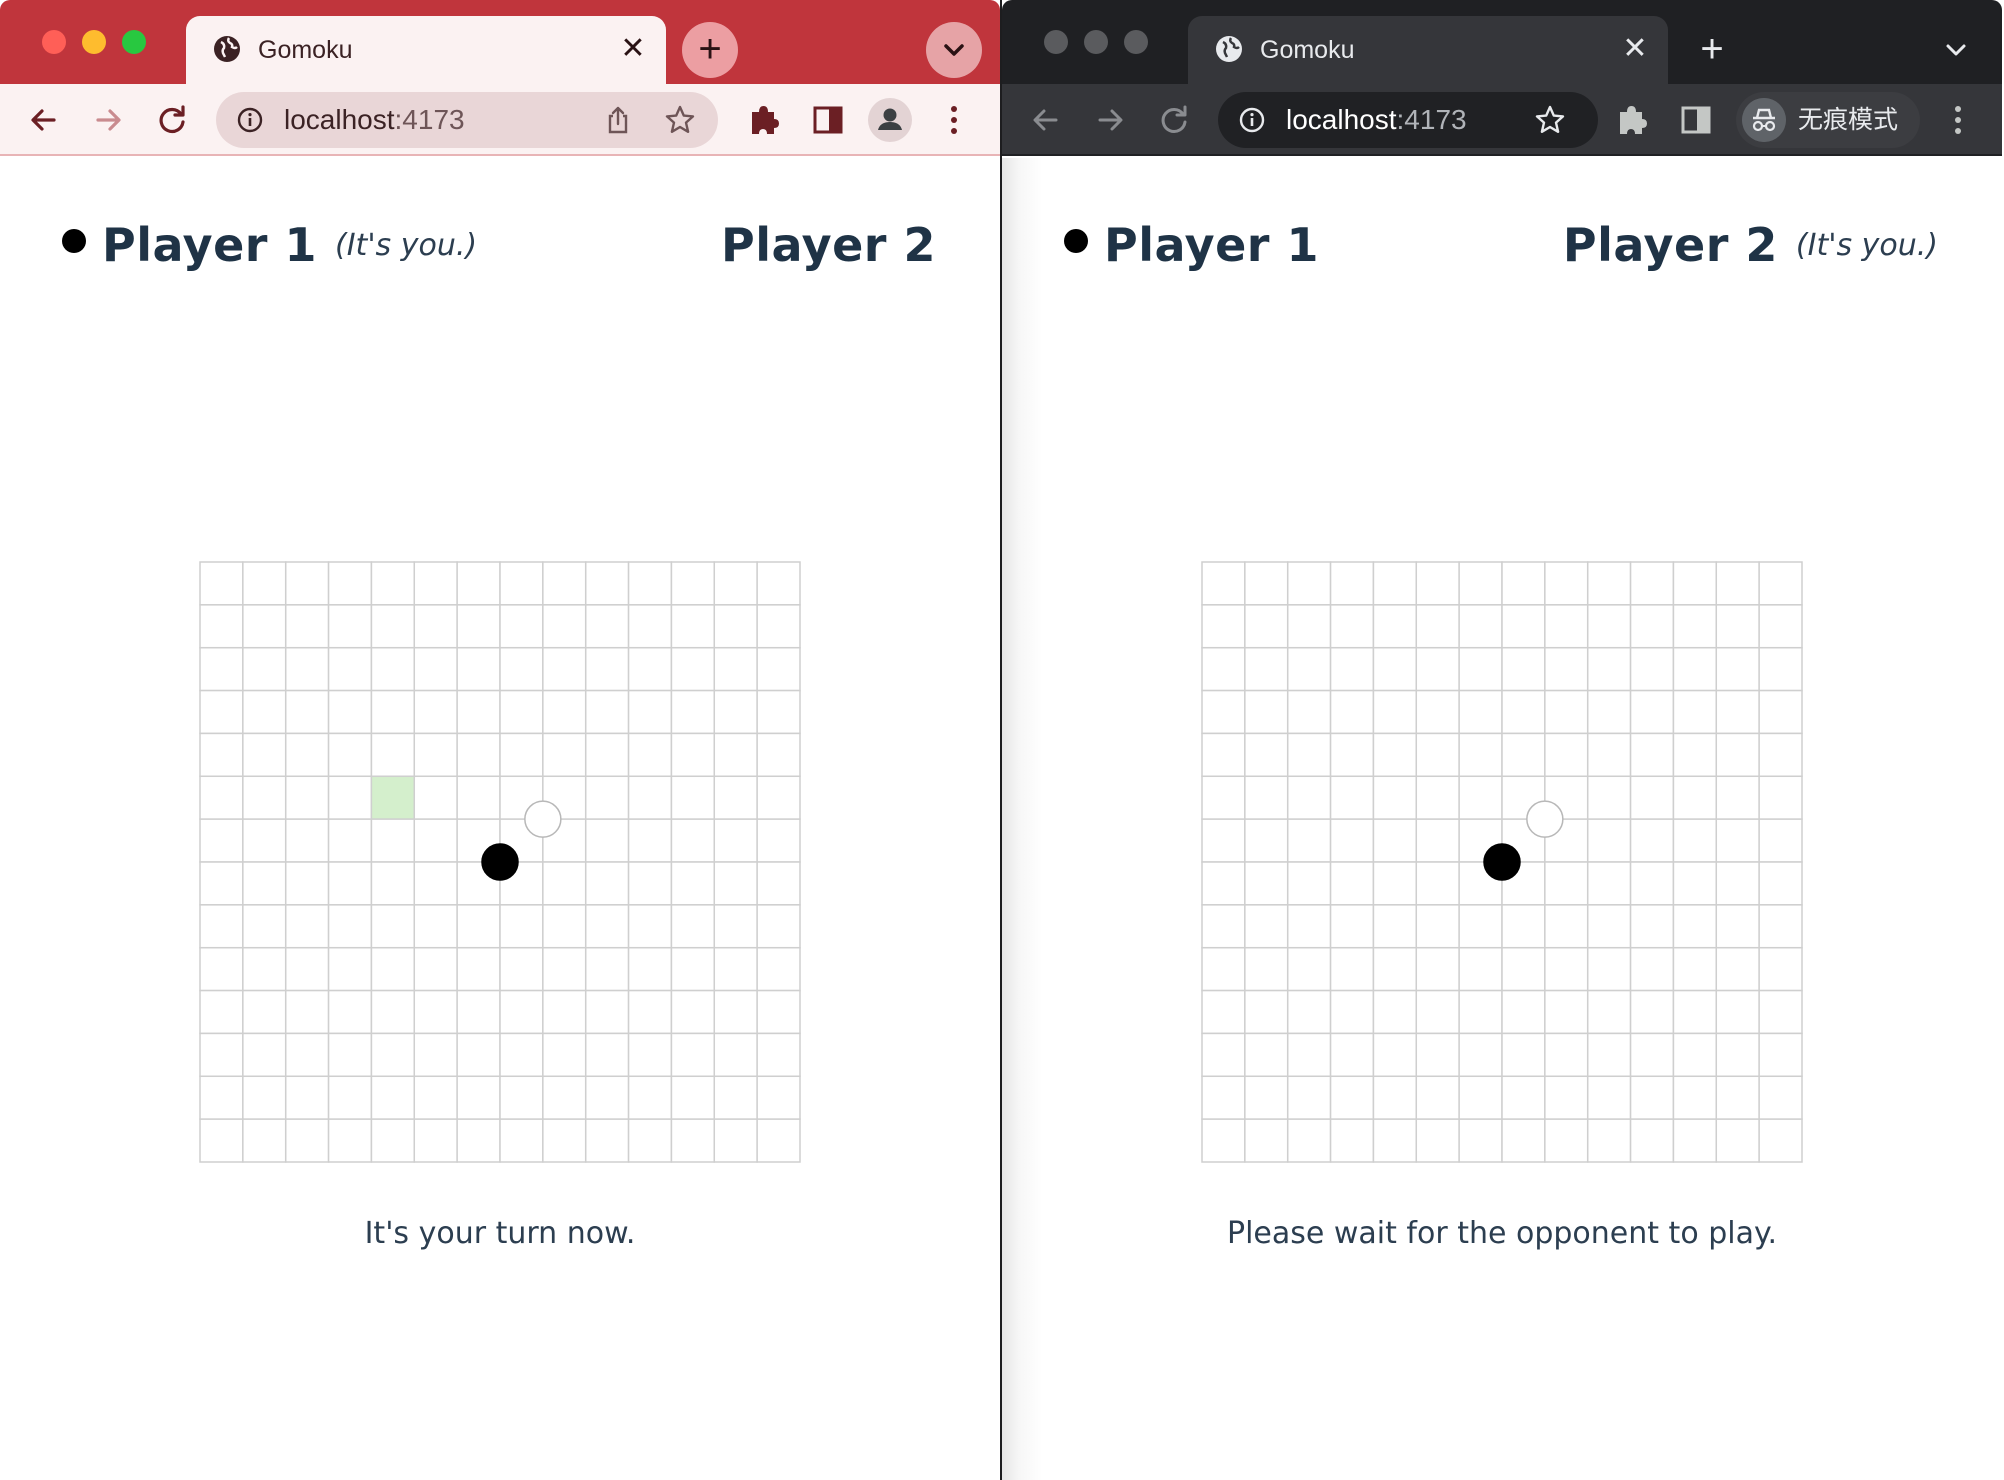 The width and height of the screenshot is (2004, 1480). What do you see at coordinates (1712, 50) in the screenshot?
I see `new-tab-button: +` at bounding box center [1712, 50].